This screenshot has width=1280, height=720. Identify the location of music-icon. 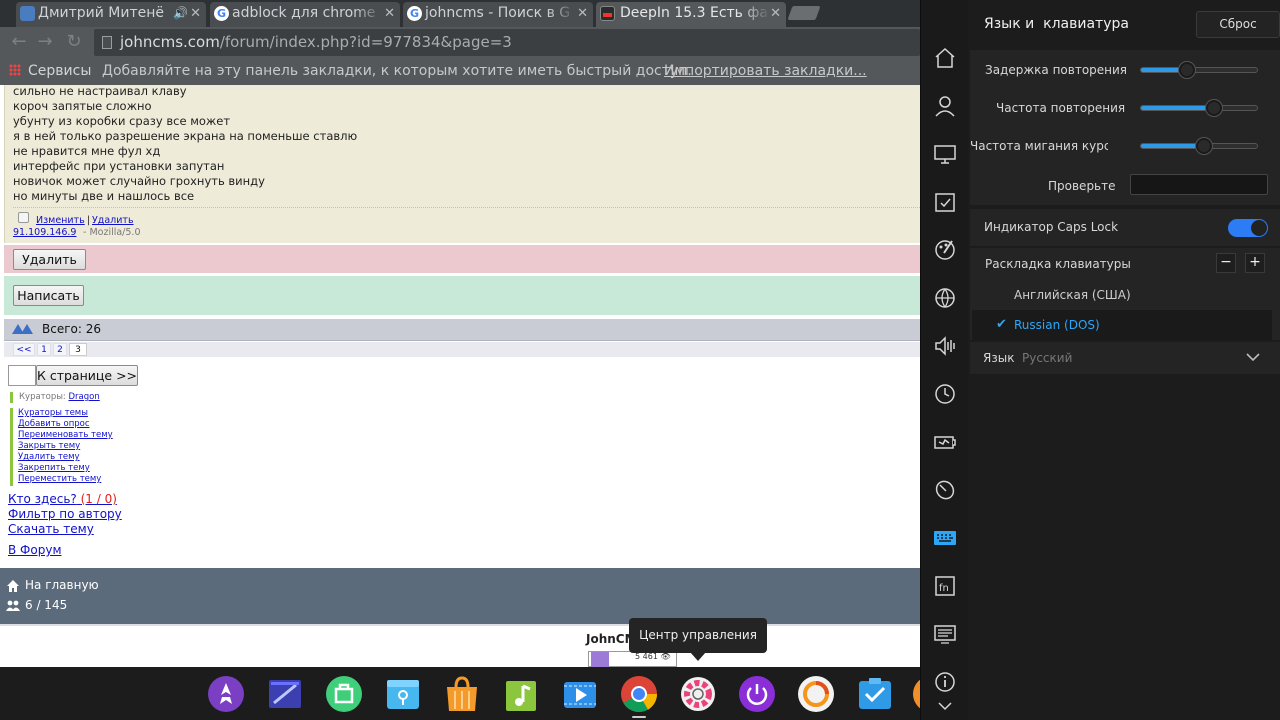
(521, 694).